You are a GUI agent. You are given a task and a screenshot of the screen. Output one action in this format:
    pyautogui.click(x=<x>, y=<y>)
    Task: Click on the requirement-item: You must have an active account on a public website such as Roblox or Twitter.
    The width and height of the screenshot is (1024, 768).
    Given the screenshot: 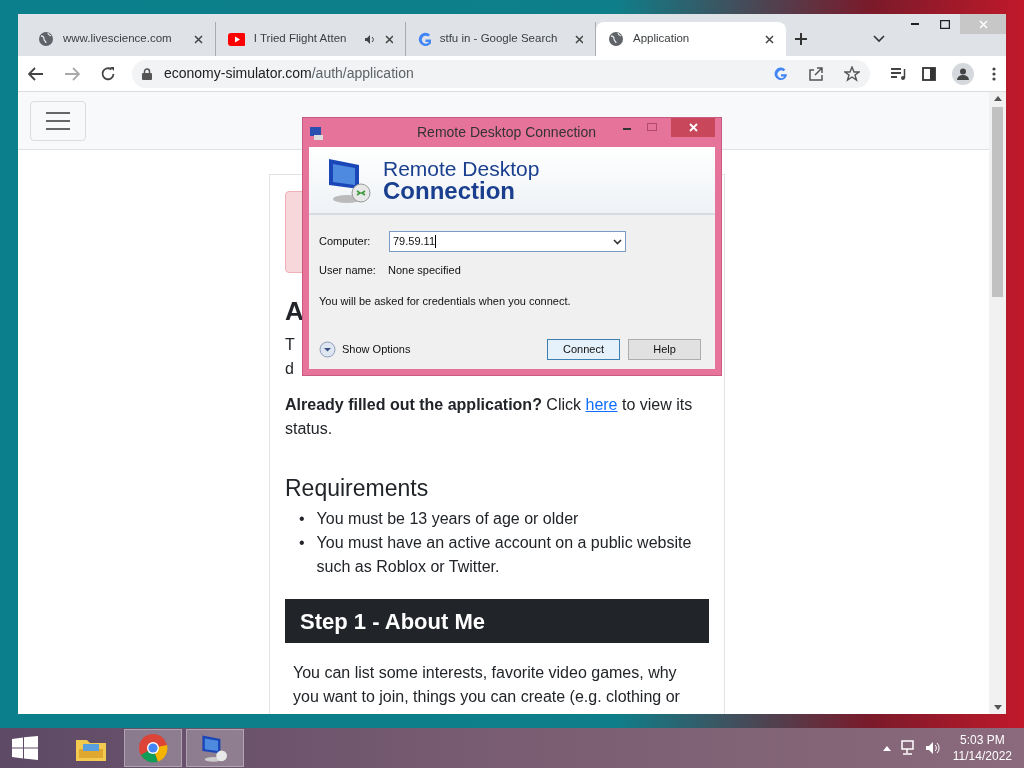 What is the action you would take?
    pyautogui.click(x=504, y=555)
    